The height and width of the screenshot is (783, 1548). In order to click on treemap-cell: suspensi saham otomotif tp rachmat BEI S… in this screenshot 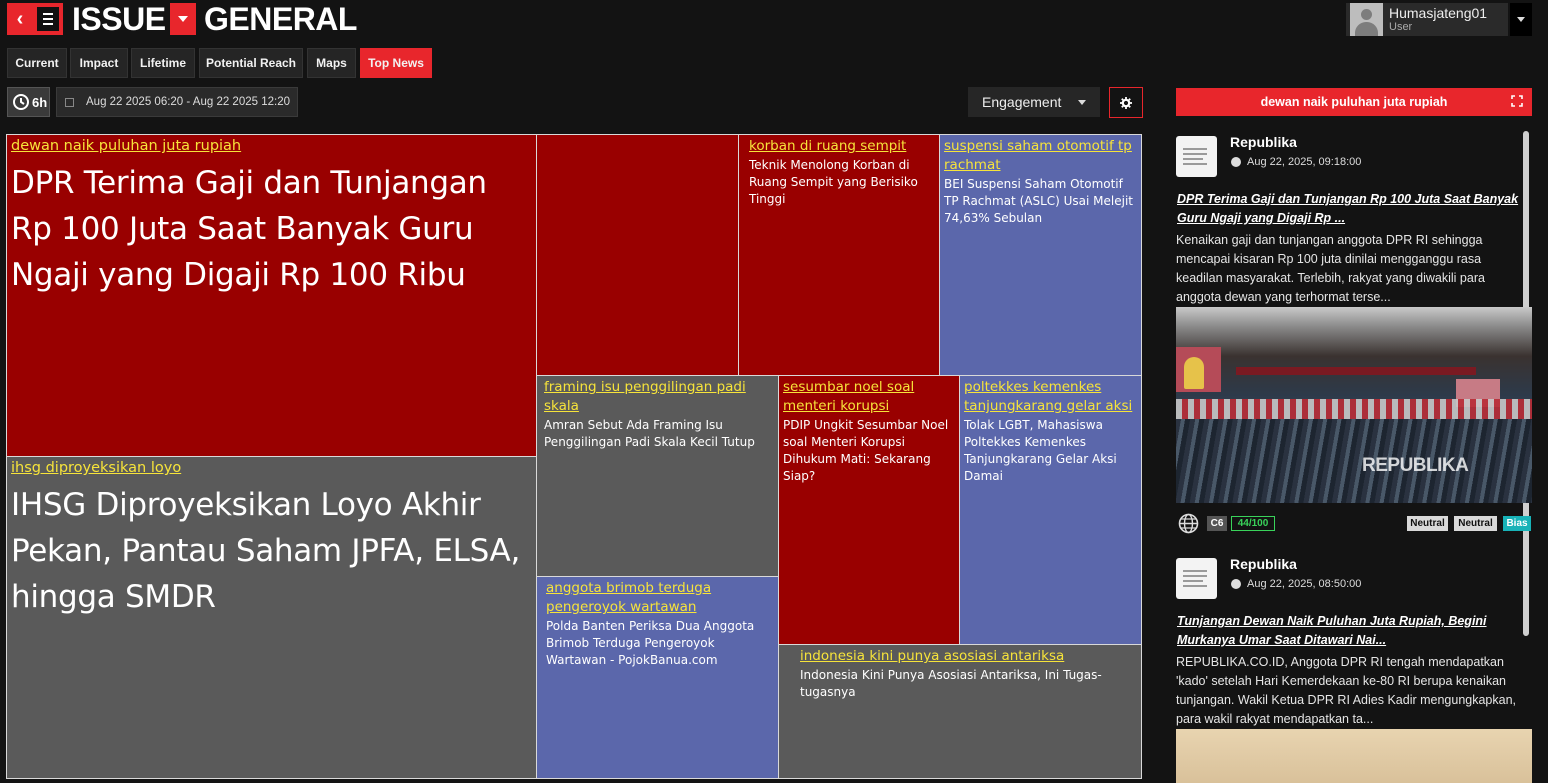, I will do `click(1040, 255)`.